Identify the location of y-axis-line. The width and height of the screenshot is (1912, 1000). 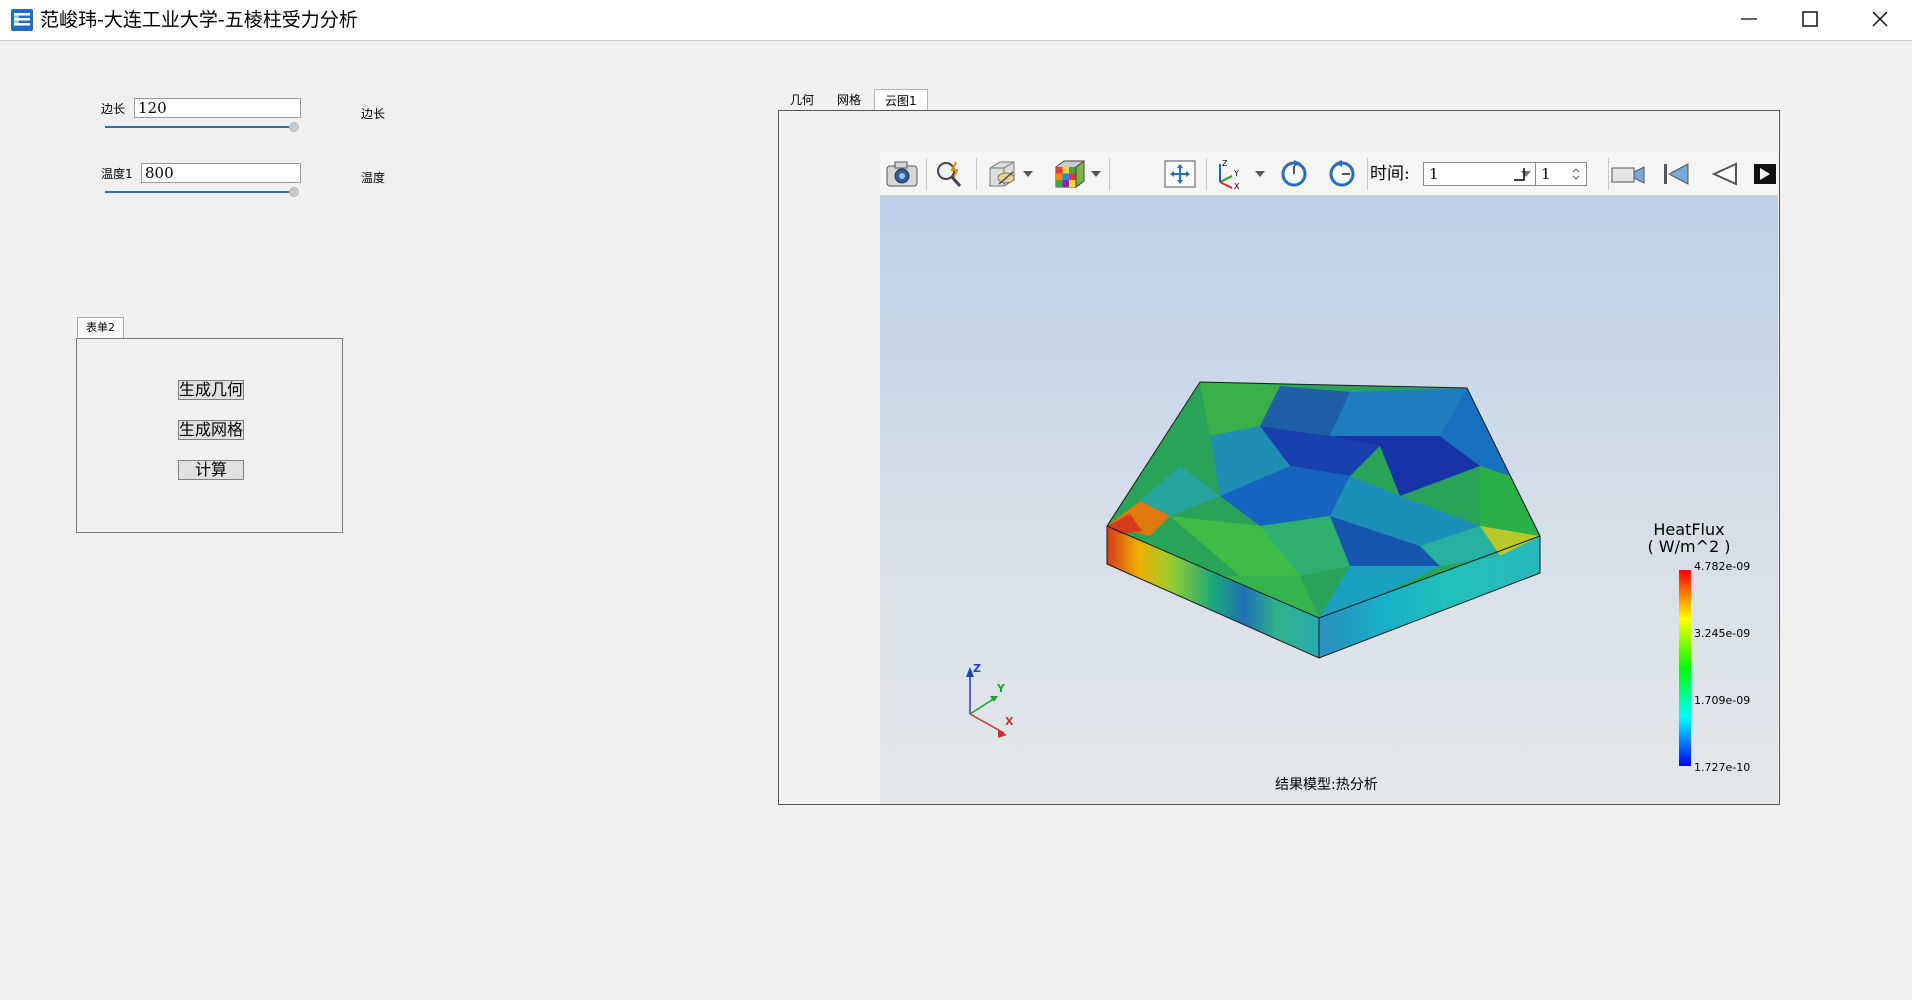
(982, 706).